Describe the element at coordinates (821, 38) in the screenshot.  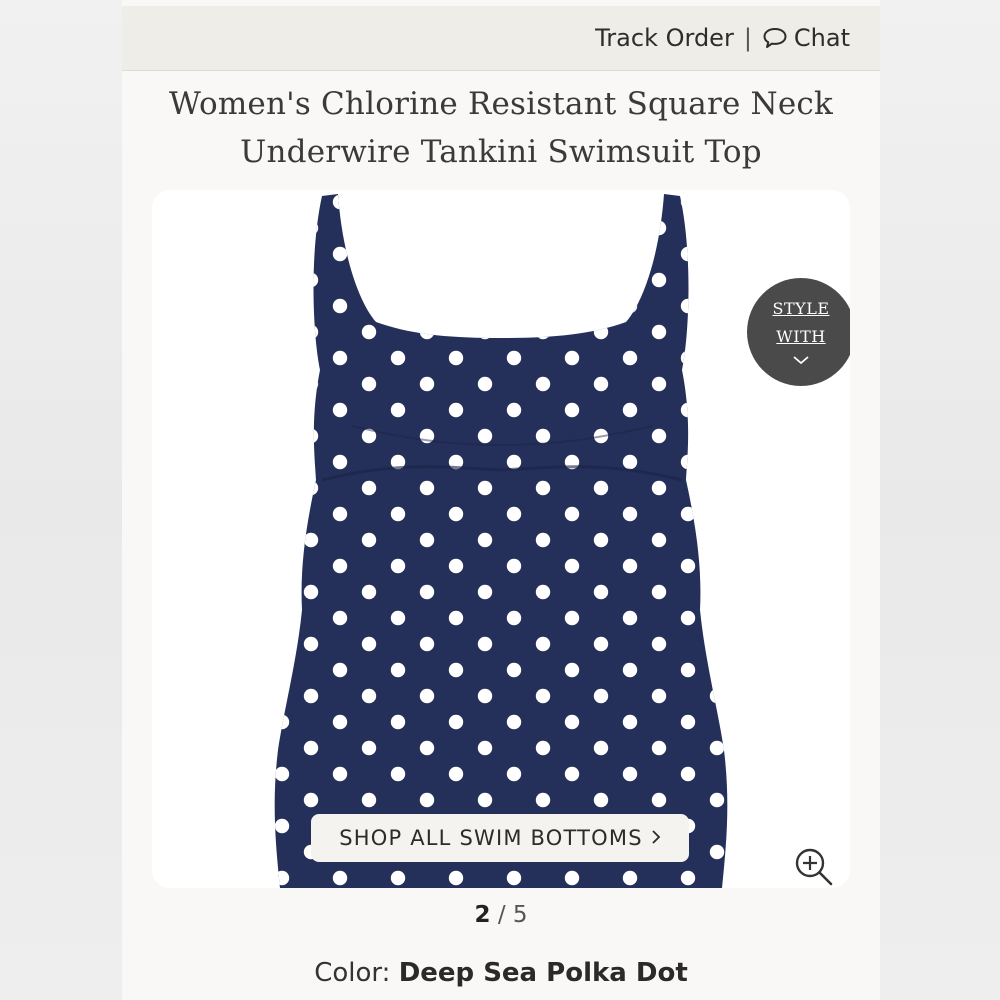
I see `chat-label: Chat` at that location.